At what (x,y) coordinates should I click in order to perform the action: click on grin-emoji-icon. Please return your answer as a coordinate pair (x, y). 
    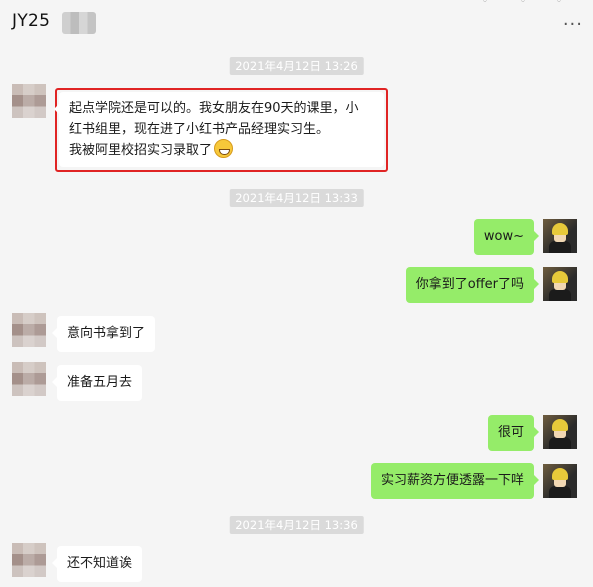
    Looking at the image, I should click on (224, 148).